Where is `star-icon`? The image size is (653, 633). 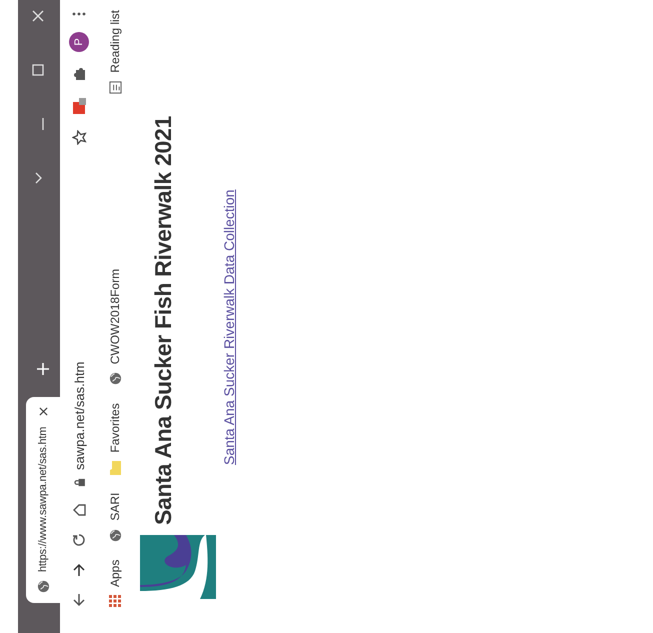 star-icon is located at coordinates (79, 137).